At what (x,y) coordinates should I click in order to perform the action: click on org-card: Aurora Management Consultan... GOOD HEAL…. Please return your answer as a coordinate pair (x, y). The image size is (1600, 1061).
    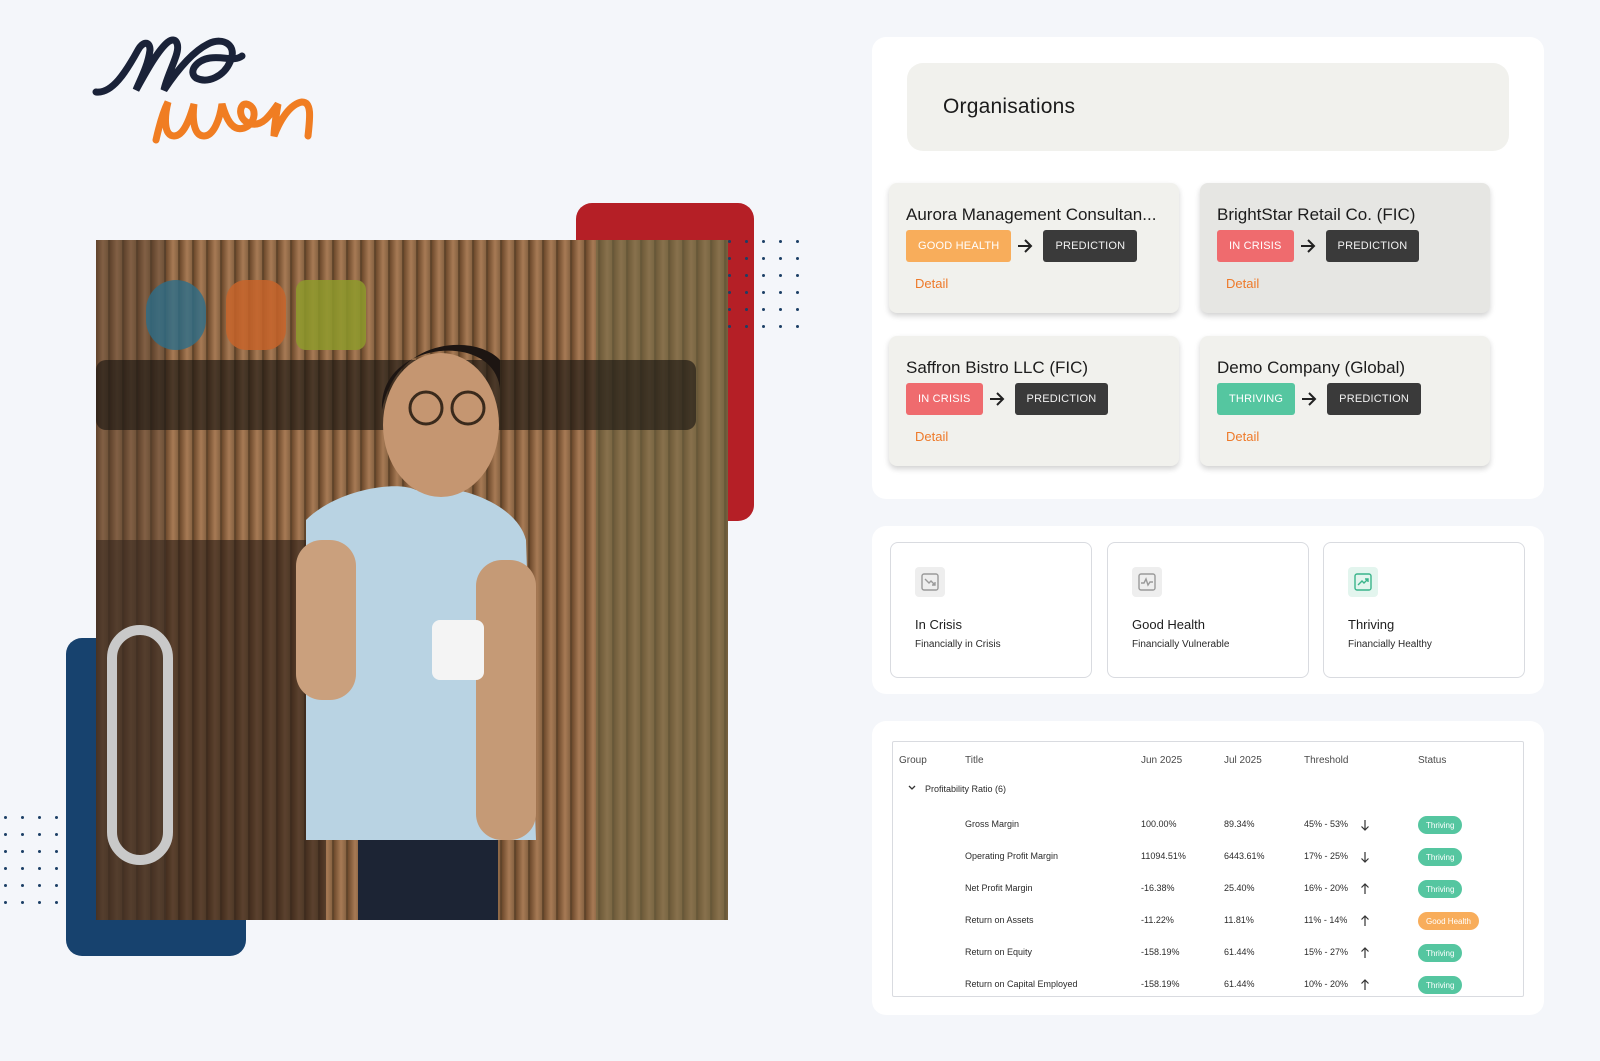
    Looking at the image, I should click on (1034, 248).